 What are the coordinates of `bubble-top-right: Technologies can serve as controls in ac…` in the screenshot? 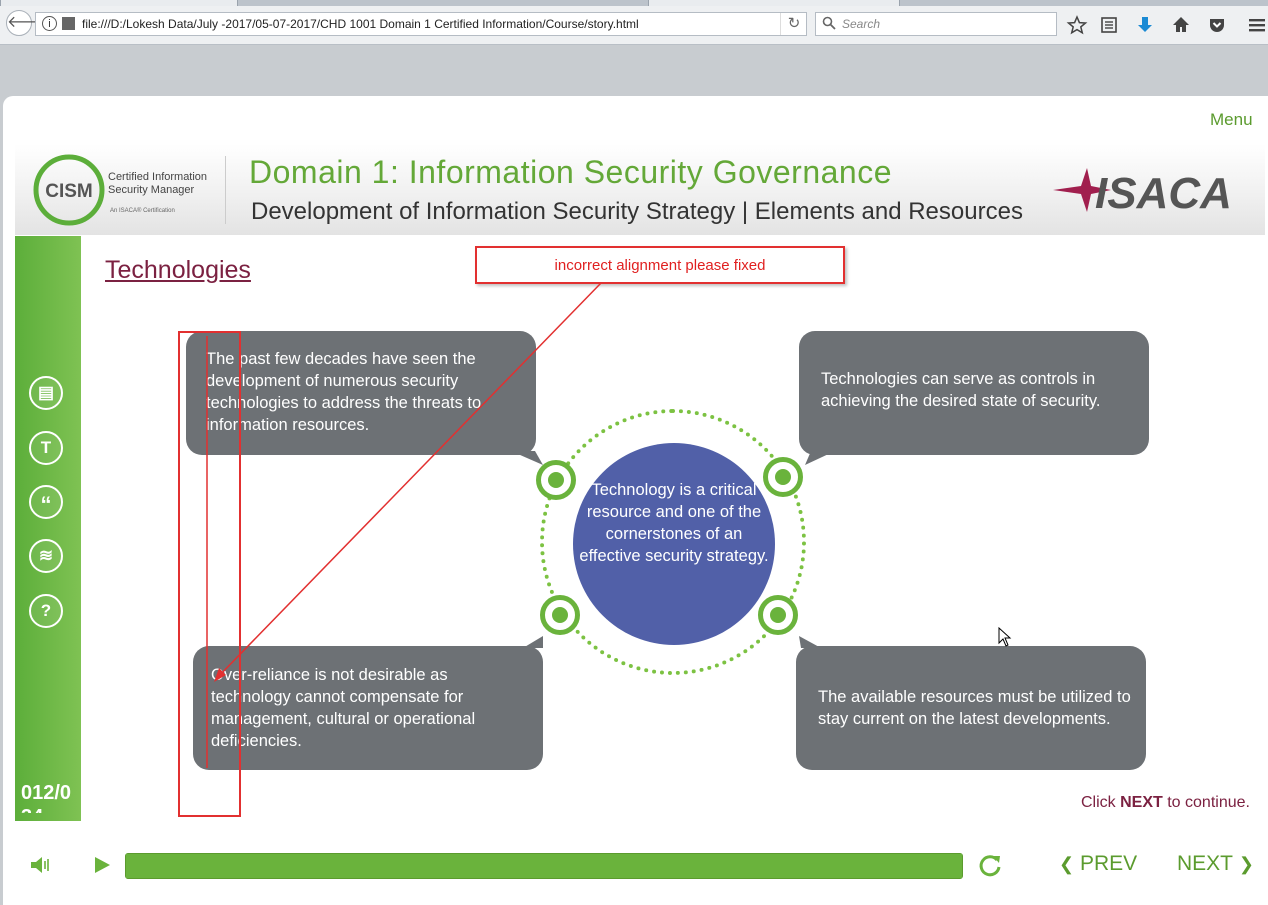 It's located at (974, 393).